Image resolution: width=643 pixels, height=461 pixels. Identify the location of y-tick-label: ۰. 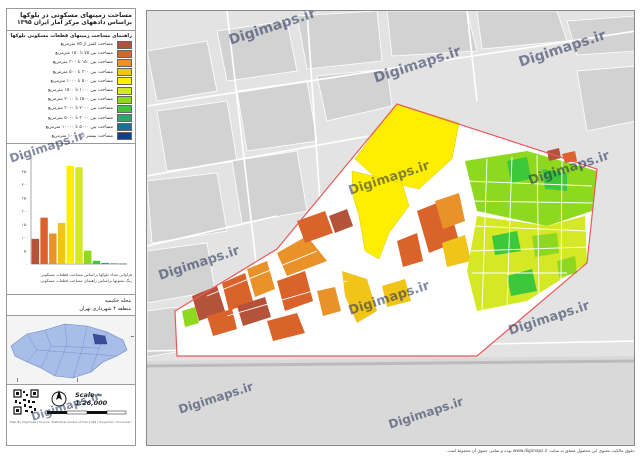
(27, 264).